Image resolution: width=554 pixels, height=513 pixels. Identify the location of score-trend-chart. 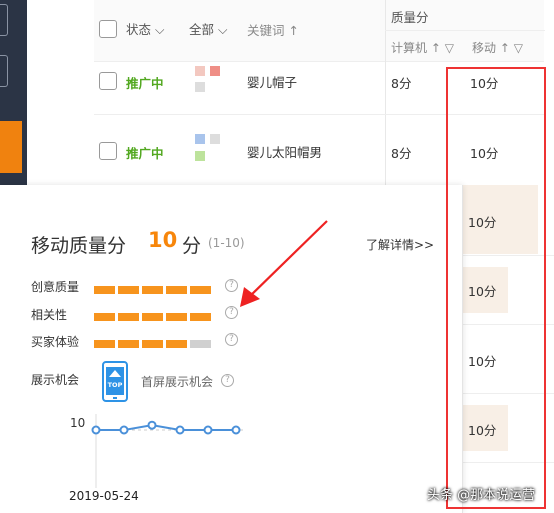
(168, 451).